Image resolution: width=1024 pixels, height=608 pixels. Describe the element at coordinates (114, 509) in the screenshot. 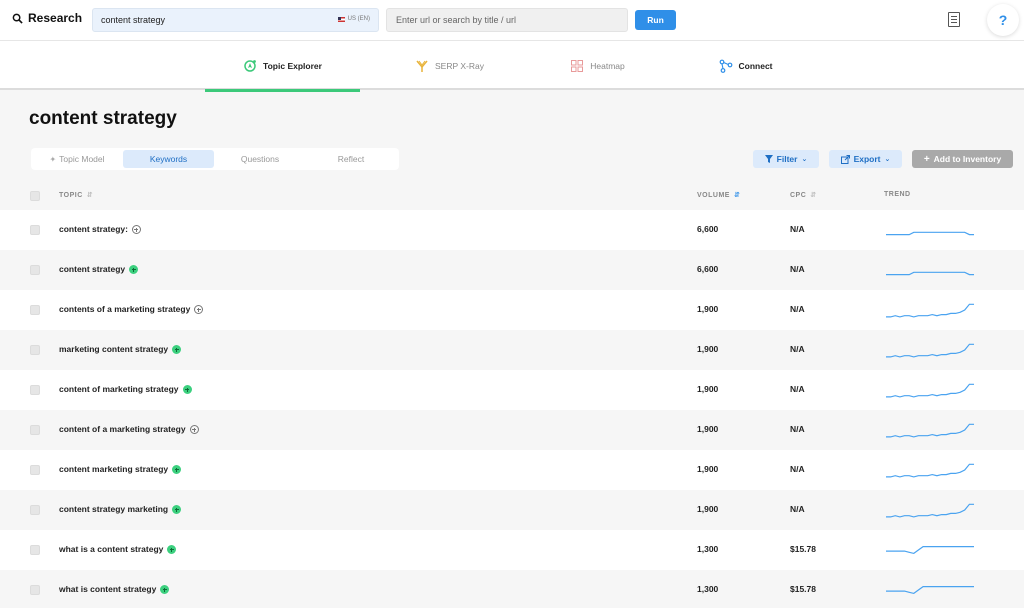

I see `keyword-text: content strategy marketing` at that location.